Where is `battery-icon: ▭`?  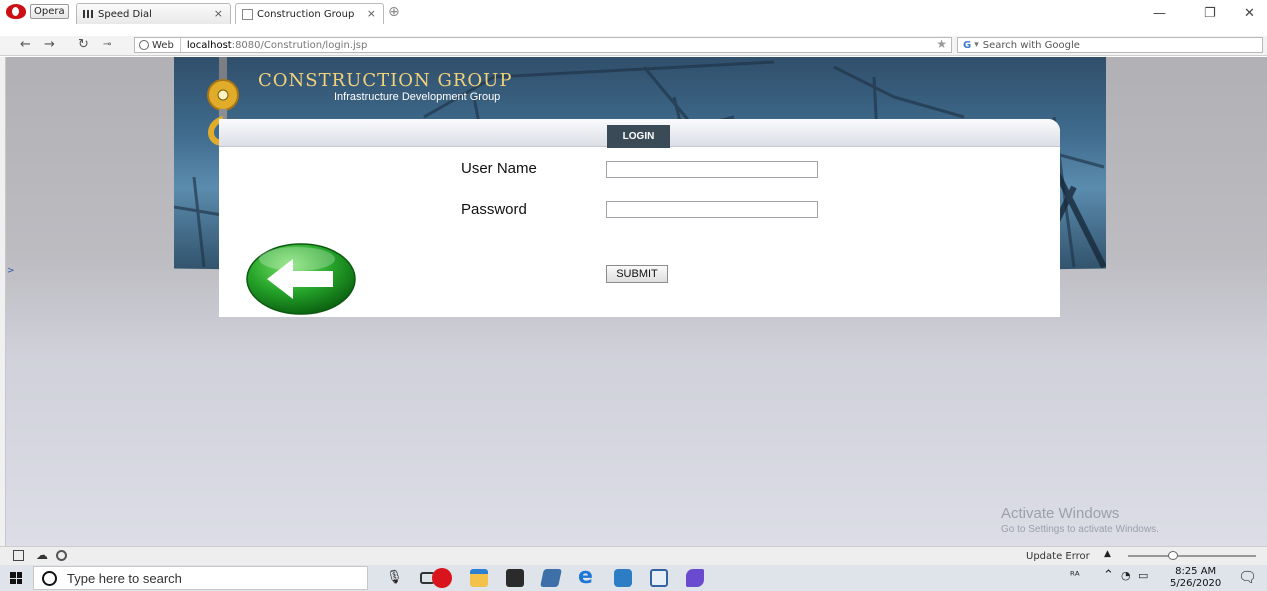
battery-icon: ▭ is located at coordinates (1143, 575).